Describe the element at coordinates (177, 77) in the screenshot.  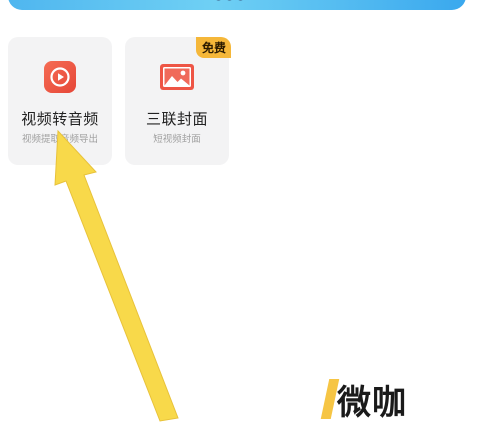
I see `image-icon` at that location.